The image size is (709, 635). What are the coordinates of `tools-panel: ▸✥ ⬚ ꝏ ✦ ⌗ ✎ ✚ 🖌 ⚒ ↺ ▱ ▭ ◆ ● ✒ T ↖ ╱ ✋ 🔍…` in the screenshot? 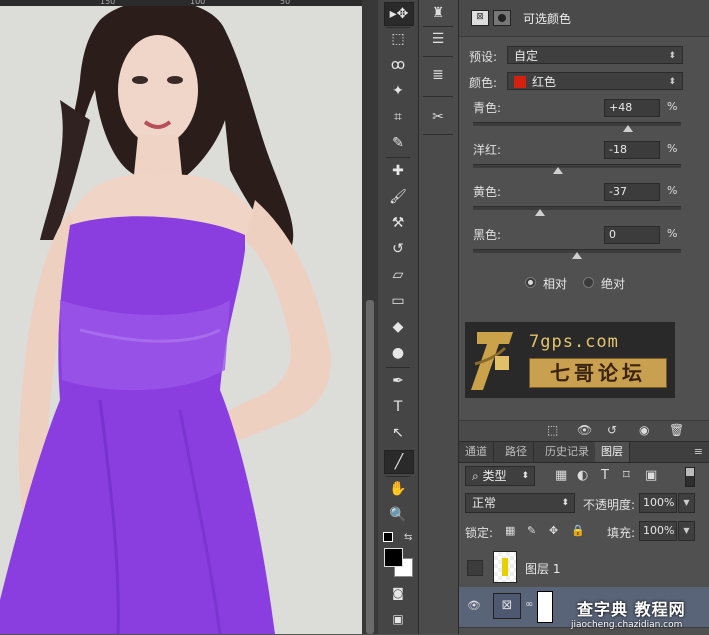 It's located at (398, 317).